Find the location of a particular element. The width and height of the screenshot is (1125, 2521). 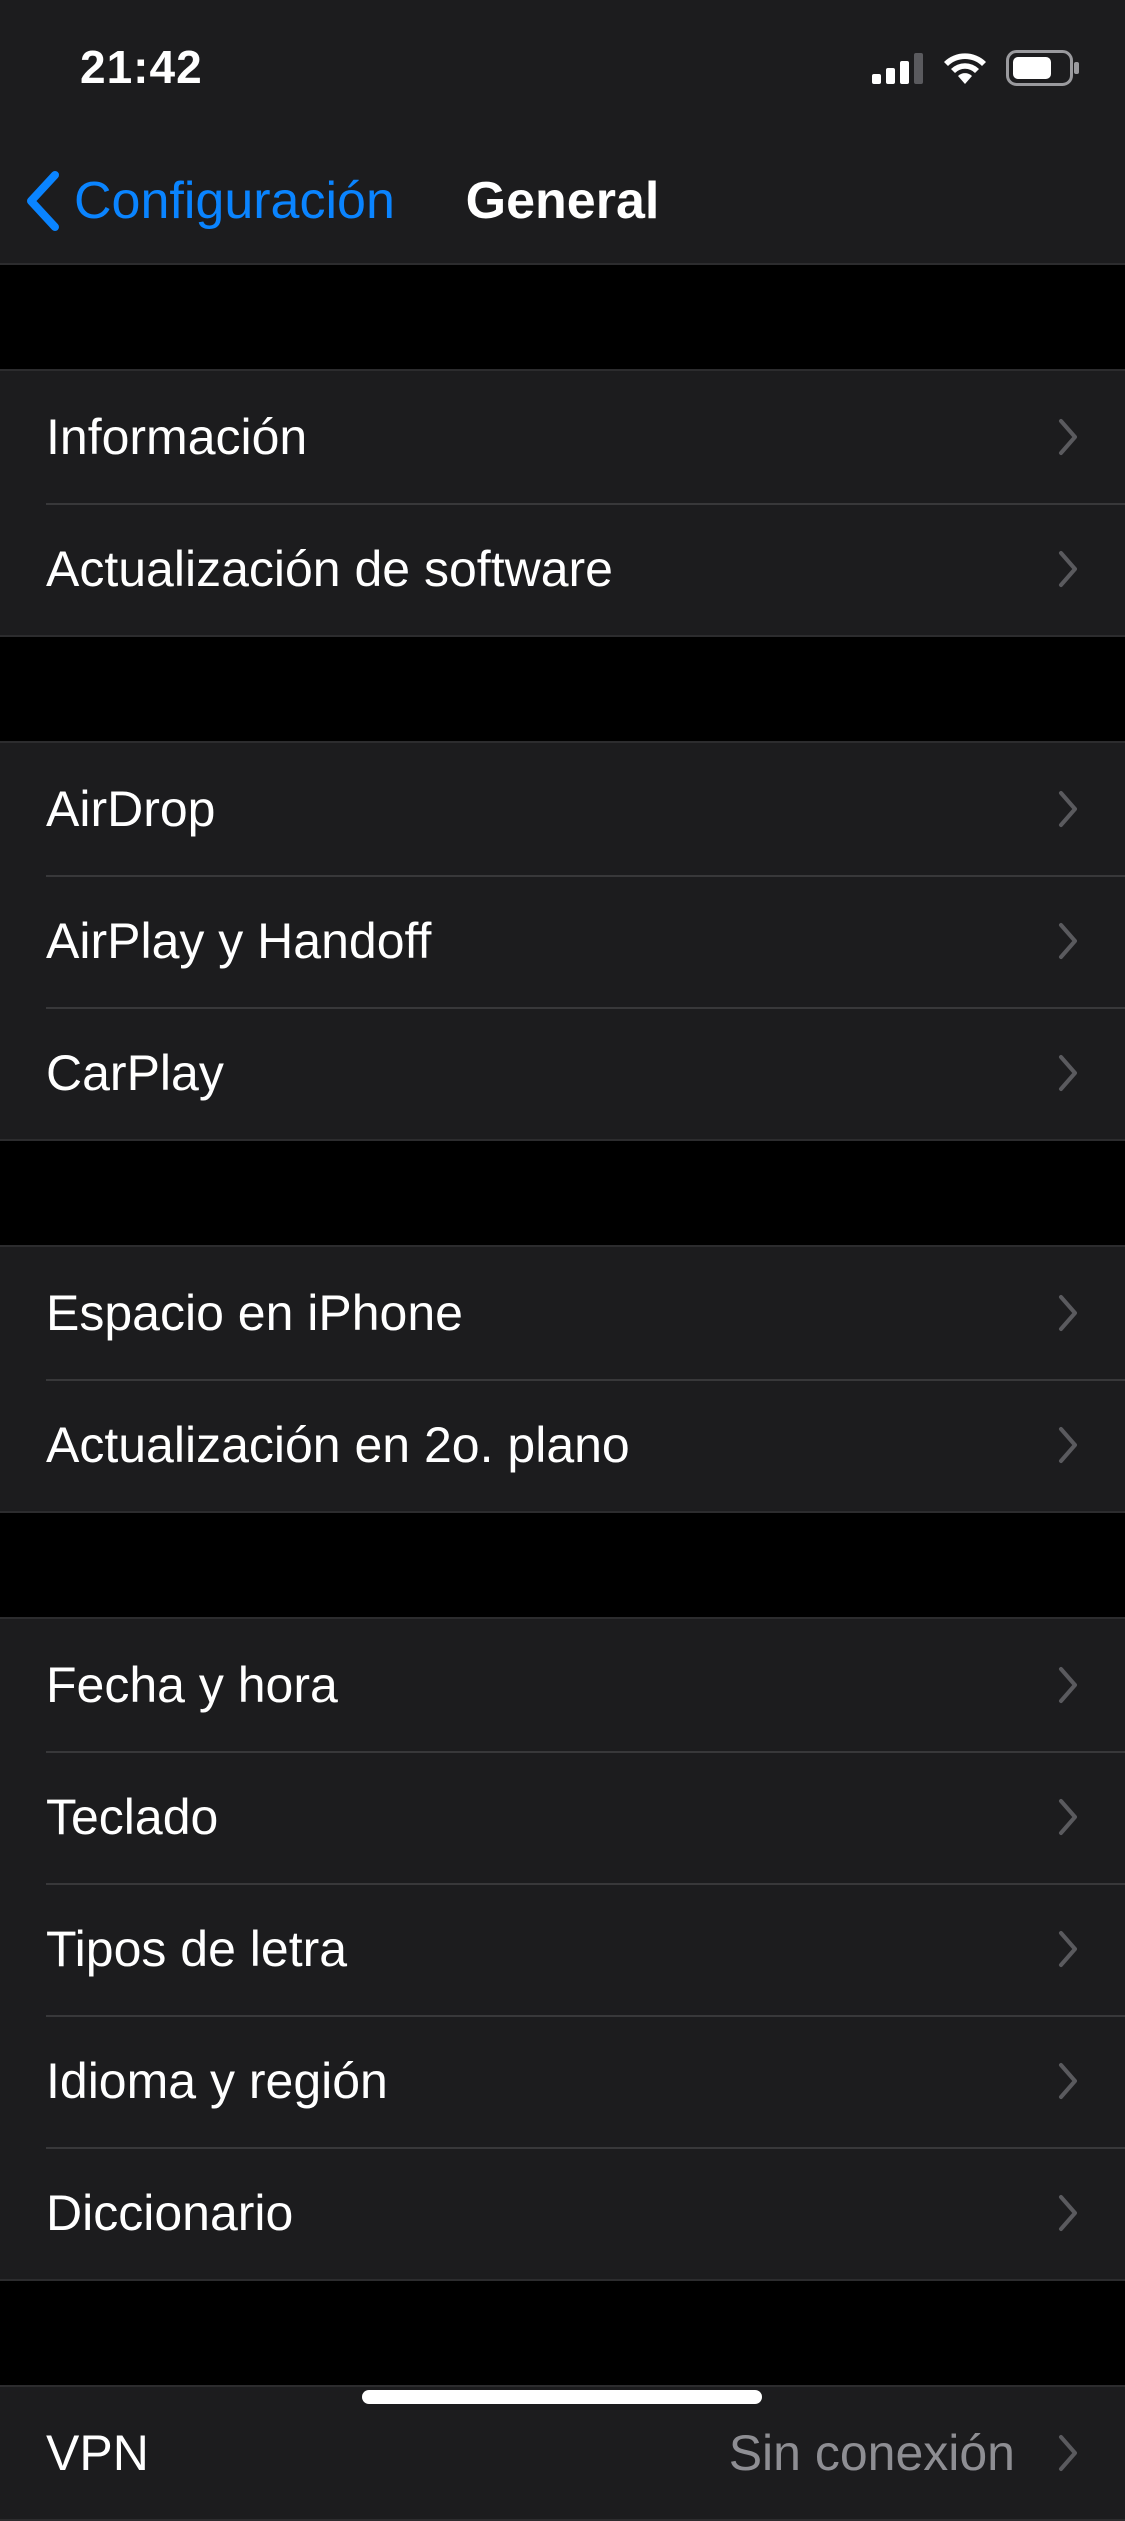

settings-group-about: Información Actualización de software is located at coordinates (562, 503).